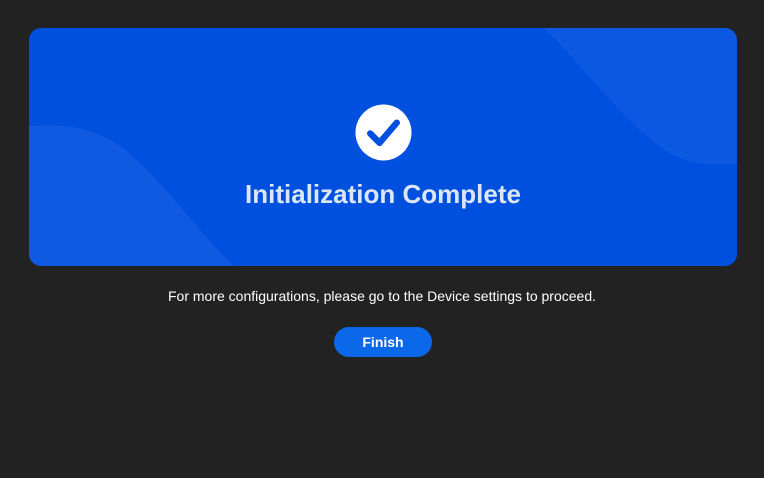 Image resolution: width=764 pixels, height=478 pixels. What do you see at coordinates (383, 342) in the screenshot?
I see `finish-button: Finish` at bounding box center [383, 342].